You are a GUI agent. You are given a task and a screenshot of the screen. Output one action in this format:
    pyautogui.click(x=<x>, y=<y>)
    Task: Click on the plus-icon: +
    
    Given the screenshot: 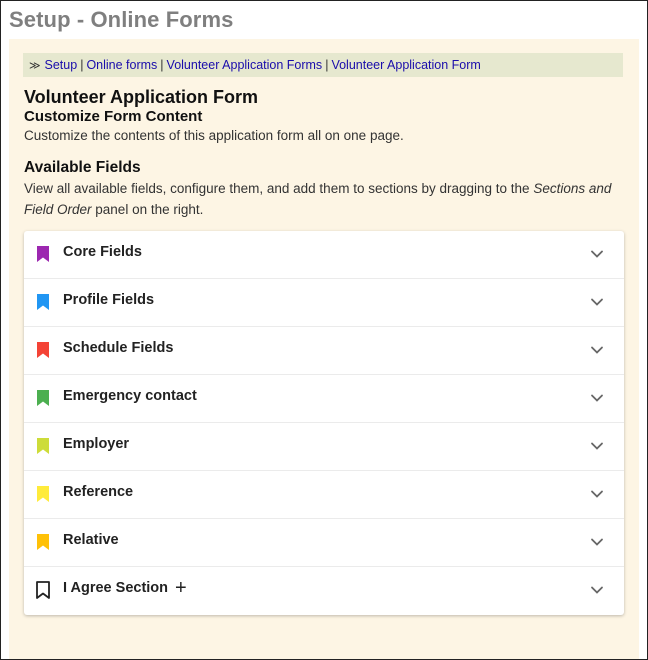 What is the action you would take?
    pyautogui.click(x=181, y=588)
    